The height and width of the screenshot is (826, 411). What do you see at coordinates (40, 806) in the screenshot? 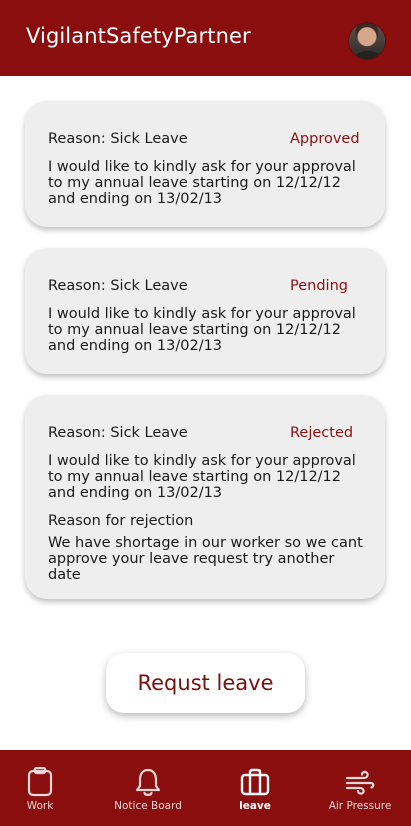
I see `nav-label: Work` at bounding box center [40, 806].